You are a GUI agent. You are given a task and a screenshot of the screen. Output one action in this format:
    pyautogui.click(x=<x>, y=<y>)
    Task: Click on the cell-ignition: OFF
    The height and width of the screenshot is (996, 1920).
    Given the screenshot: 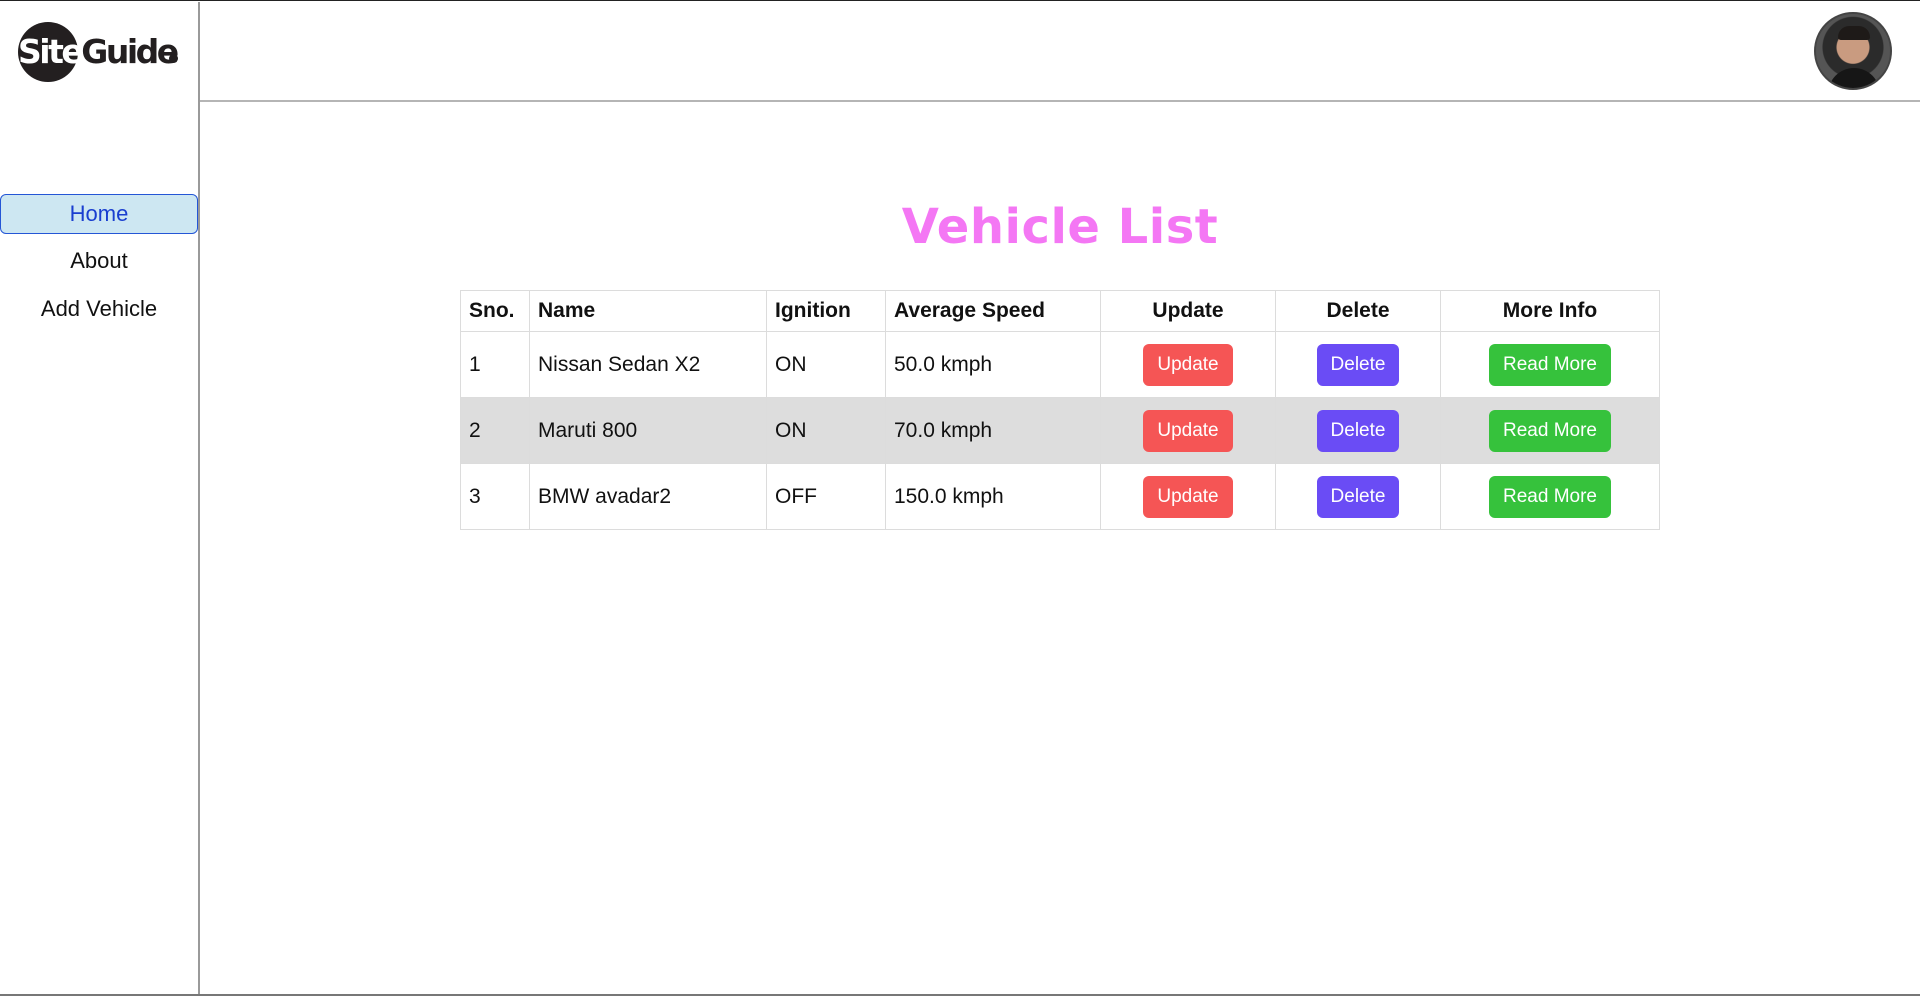 What is the action you would take?
    pyautogui.click(x=826, y=496)
    